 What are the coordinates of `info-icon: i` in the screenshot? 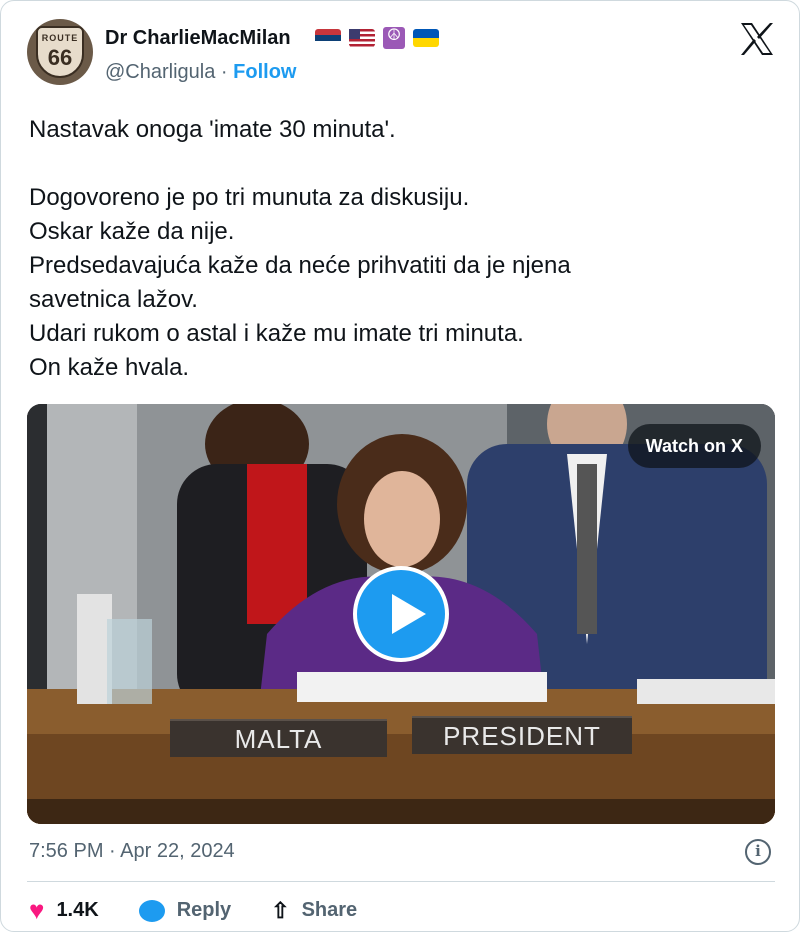 It's located at (758, 852).